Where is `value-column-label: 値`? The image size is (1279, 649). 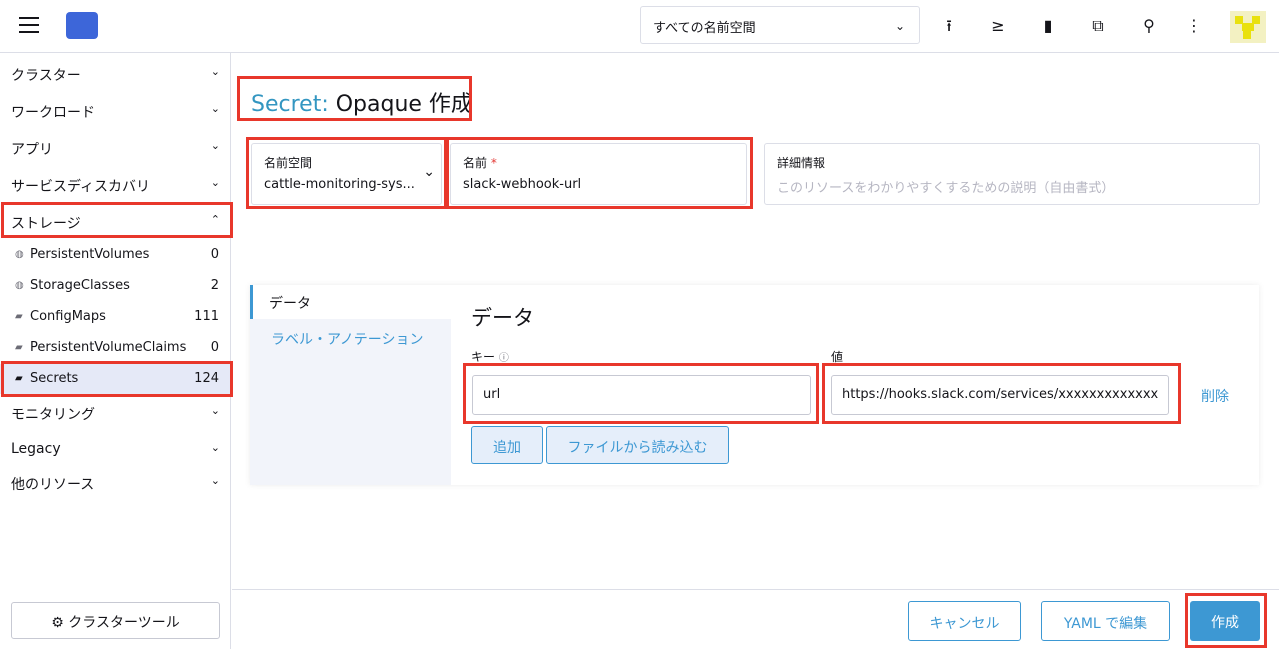
value-column-label: 値 is located at coordinates (837, 357).